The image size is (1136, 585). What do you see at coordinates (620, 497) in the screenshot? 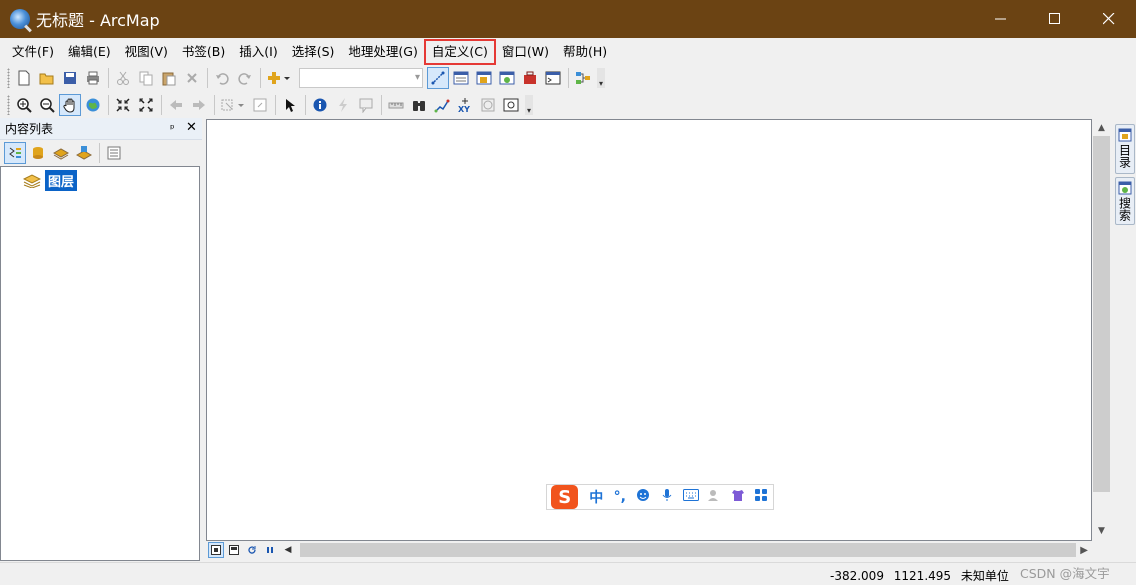
I see `ime-punctuation: °,` at bounding box center [620, 497].